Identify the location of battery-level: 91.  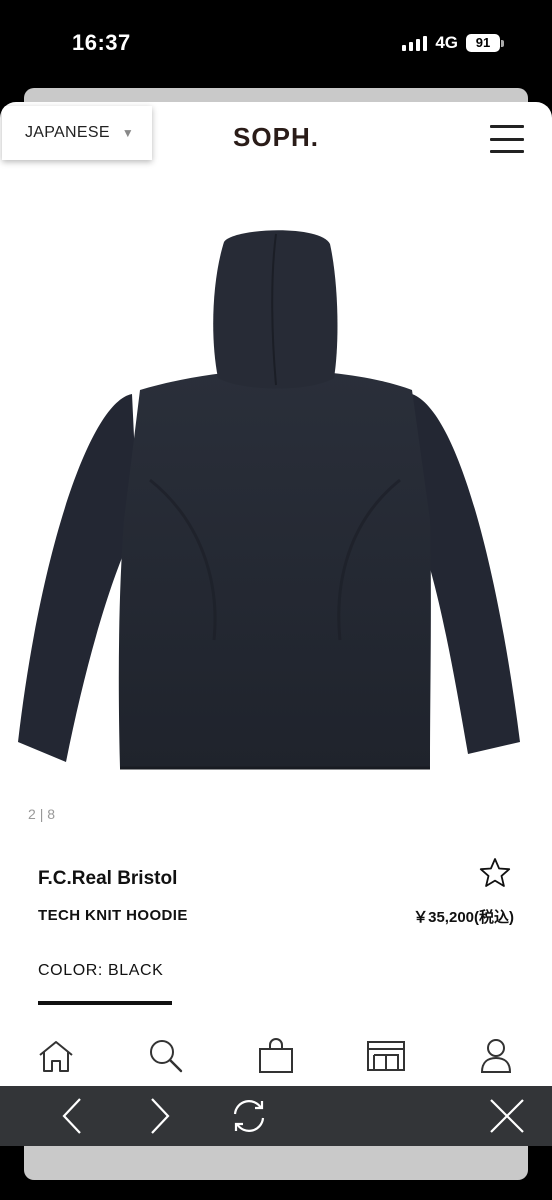
(483, 43).